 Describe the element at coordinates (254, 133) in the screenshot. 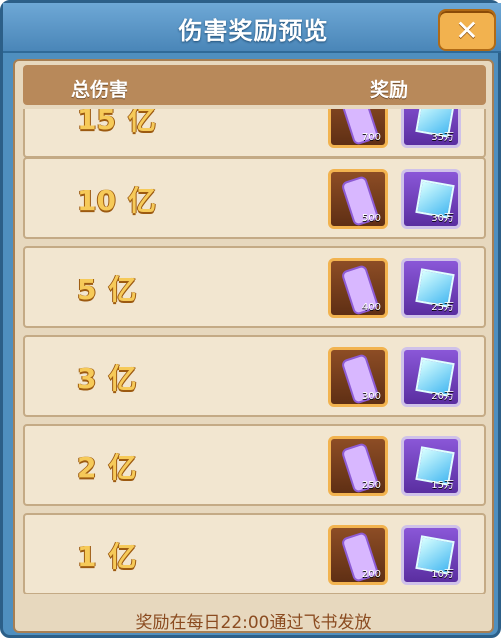

I see `table-row: 15 亿 700 35万` at that location.